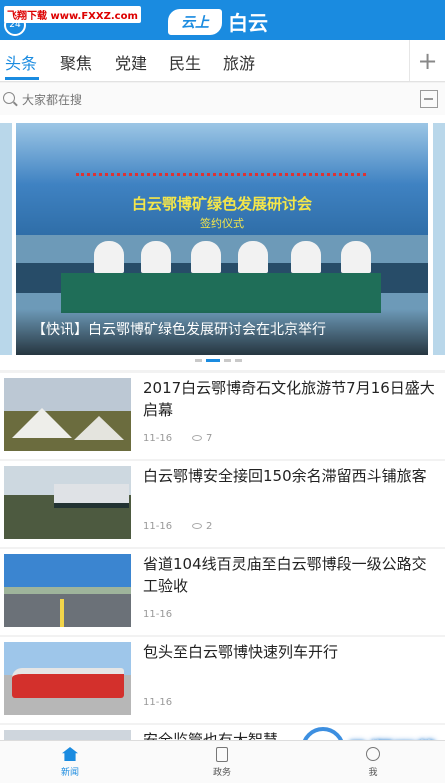 This screenshot has height=783, width=445. I want to click on user-icon, so click(373, 754).